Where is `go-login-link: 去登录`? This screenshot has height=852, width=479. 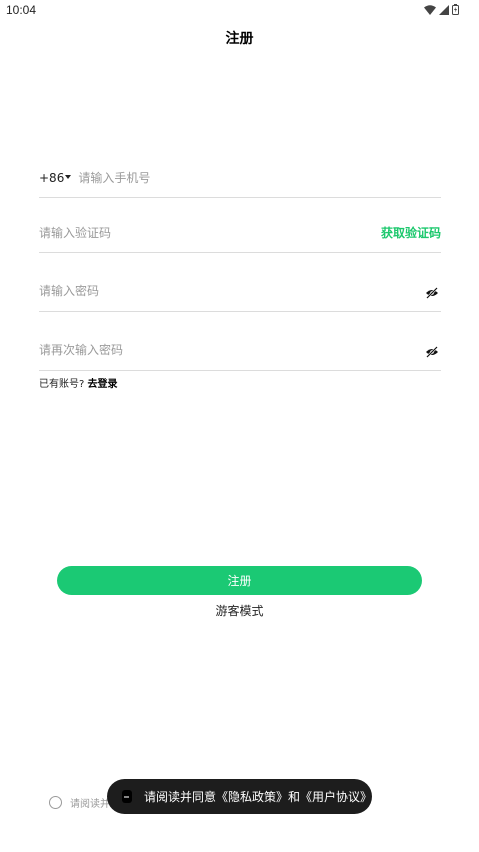 go-login-link: 去登录 is located at coordinates (103, 384).